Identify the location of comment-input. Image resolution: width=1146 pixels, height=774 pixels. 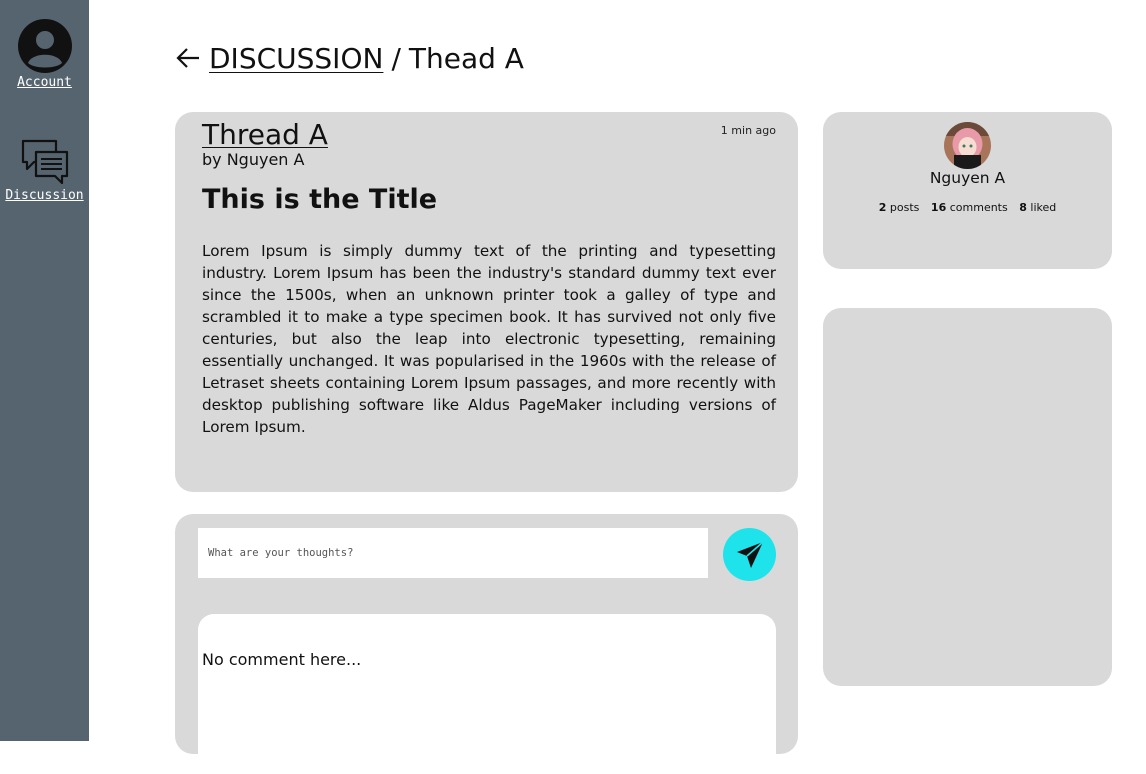
(453, 553).